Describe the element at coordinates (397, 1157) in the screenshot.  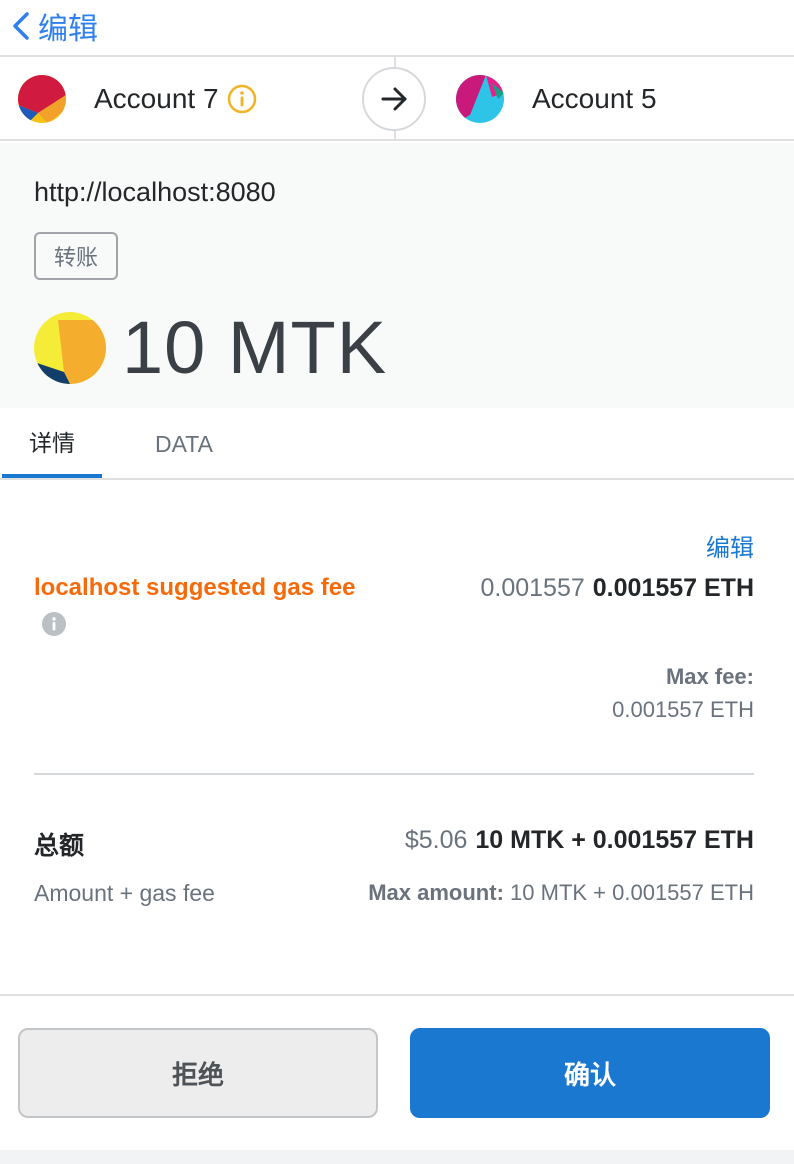
I see `bottom-strip` at that location.